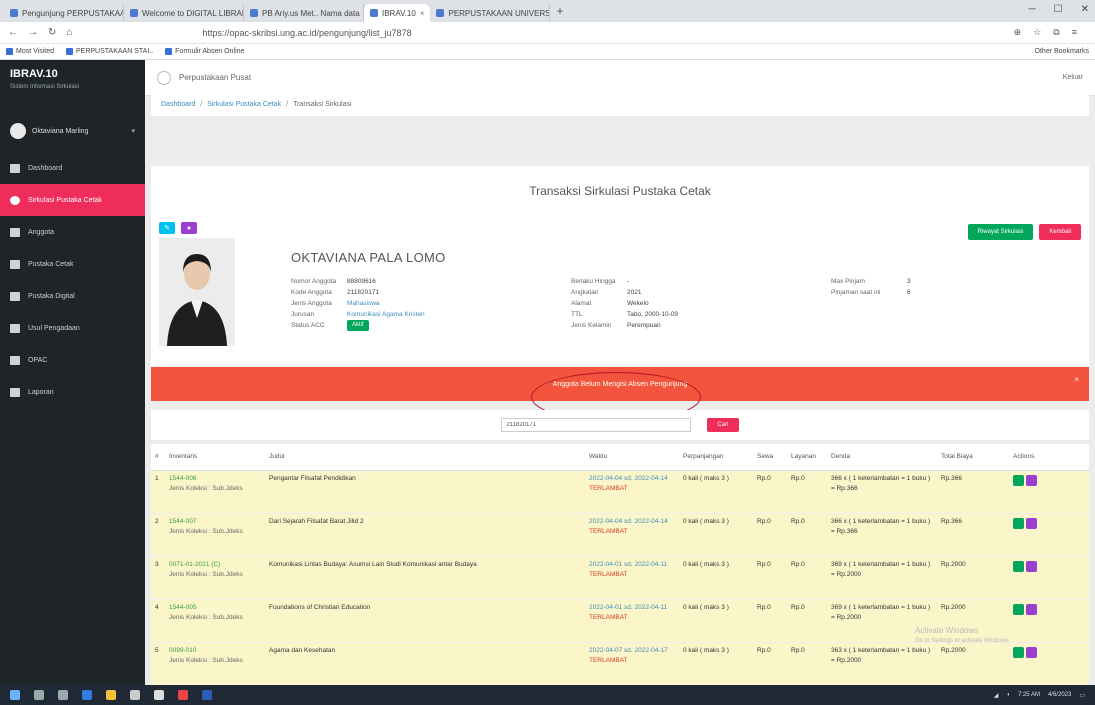 The height and width of the screenshot is (705, 1095). I want to click on sidebar-item-anggota: Anggota, so click(72, 232).